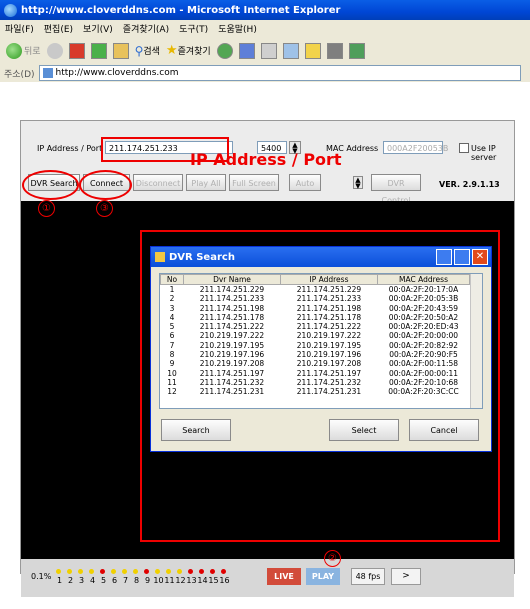 The height and width of the screenshot is (609, 530). Describe the element at coordinates (444, 257) in the screenshot. I see `minimize-icon` at that location.